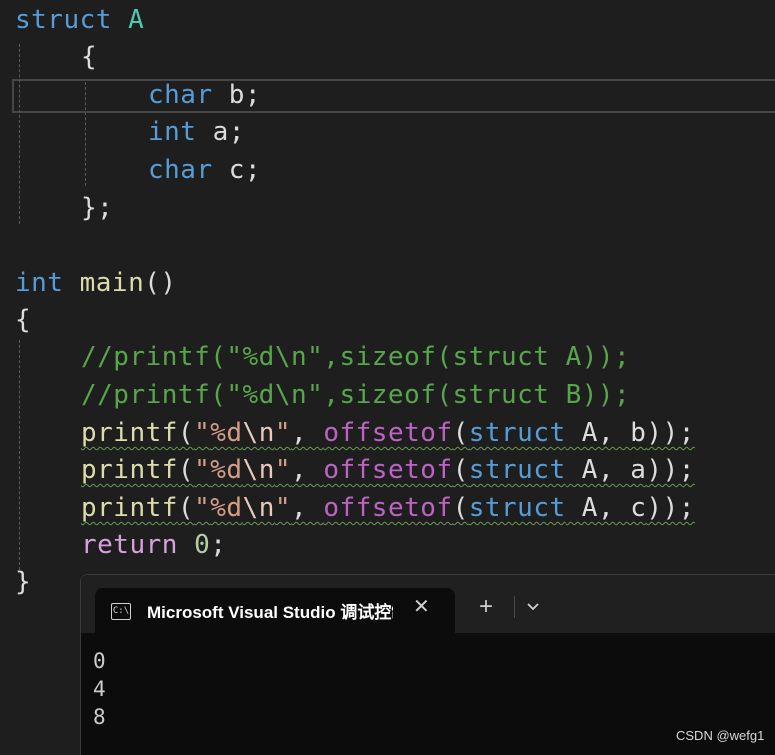 Image resolution: width=775 pixels, height=755 pixels. I want to click on code-line-3: char b;, so click(204, 95).